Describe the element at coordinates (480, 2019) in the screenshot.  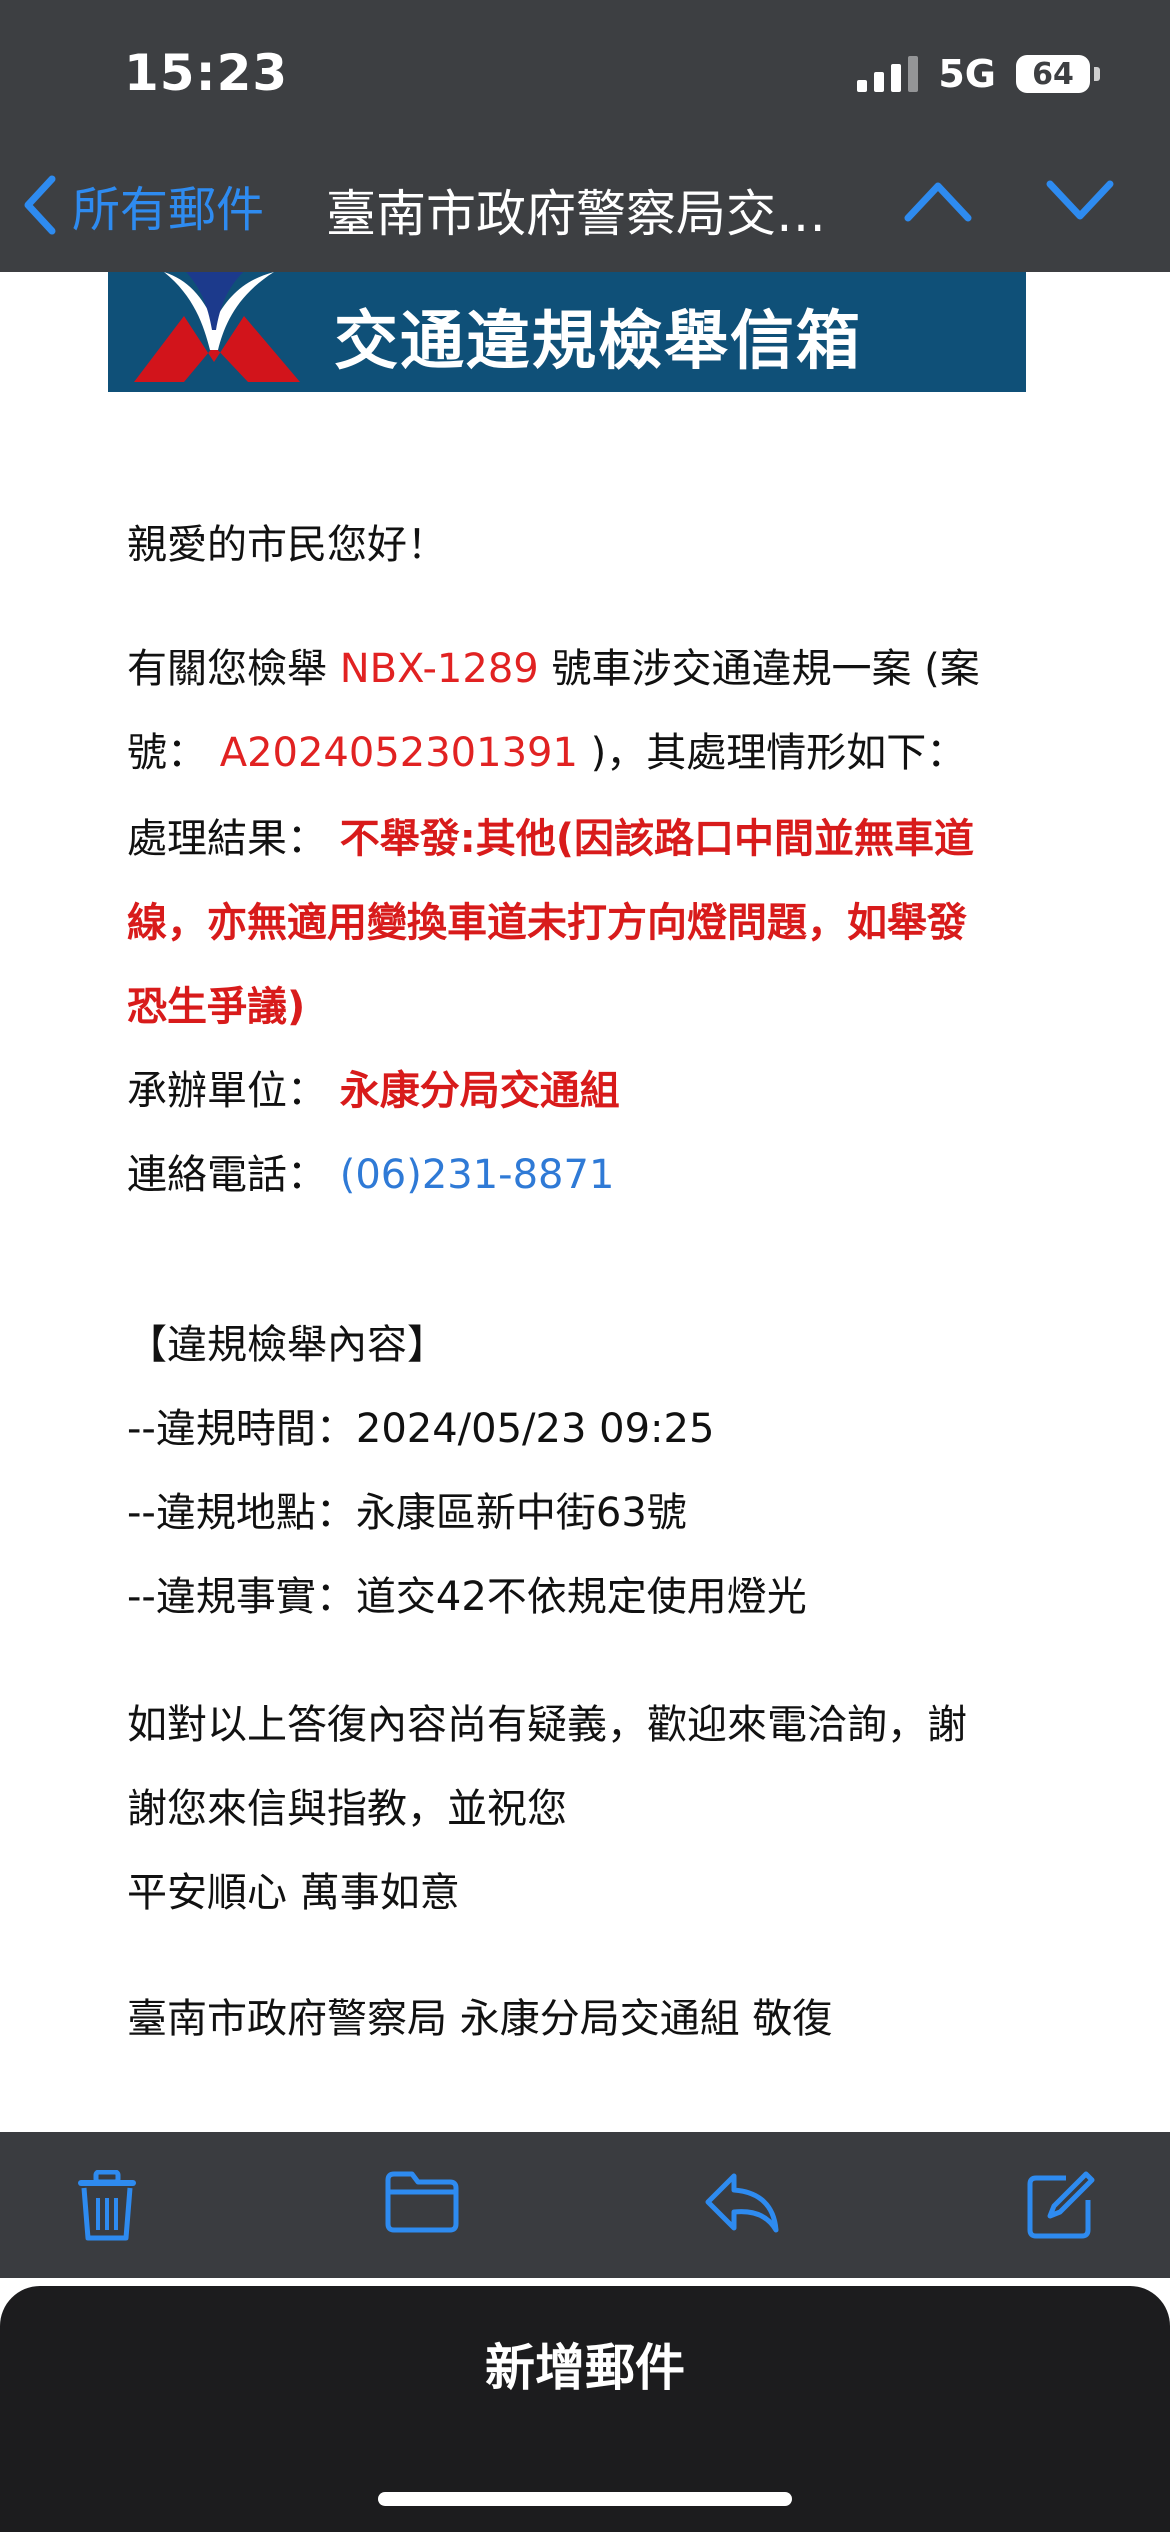
I see `signature: 臺南市政府警察局 永康分局交通組 敬復` at that location.